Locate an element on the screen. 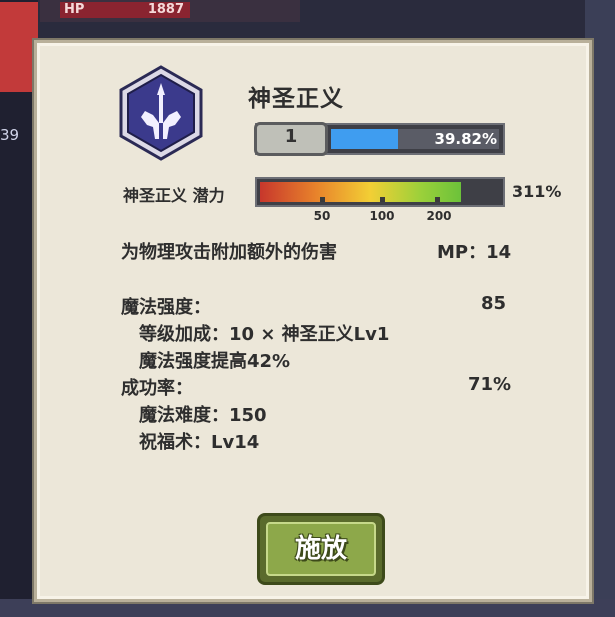  level-badge: 1 is located at coordinates (291, 139).